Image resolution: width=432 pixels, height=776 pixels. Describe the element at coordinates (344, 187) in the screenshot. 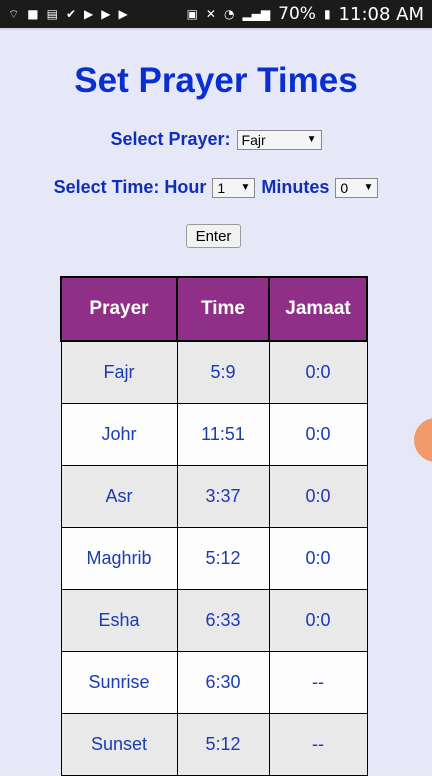

I see `minutes-select-value: 0` at that location.